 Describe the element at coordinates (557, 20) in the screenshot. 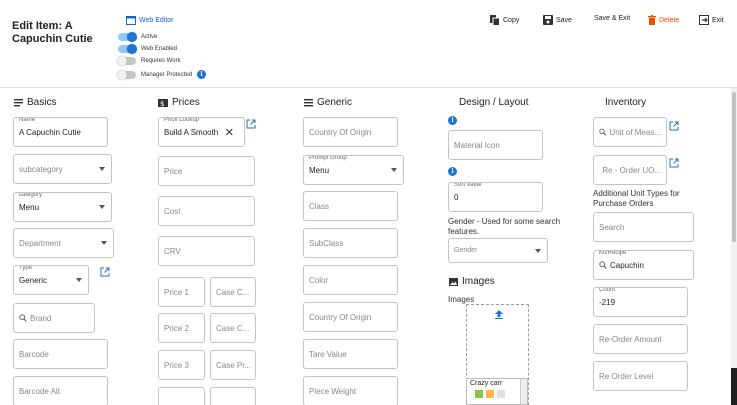

I see `save-button: Save` at that location.